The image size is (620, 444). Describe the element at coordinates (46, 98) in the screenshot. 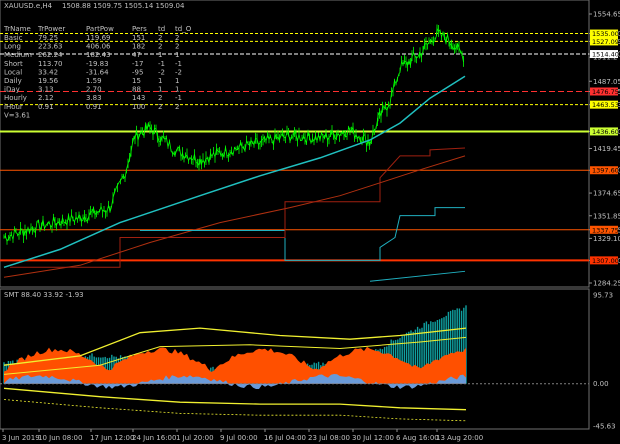

I see `table-cell: 2.12` at that location.